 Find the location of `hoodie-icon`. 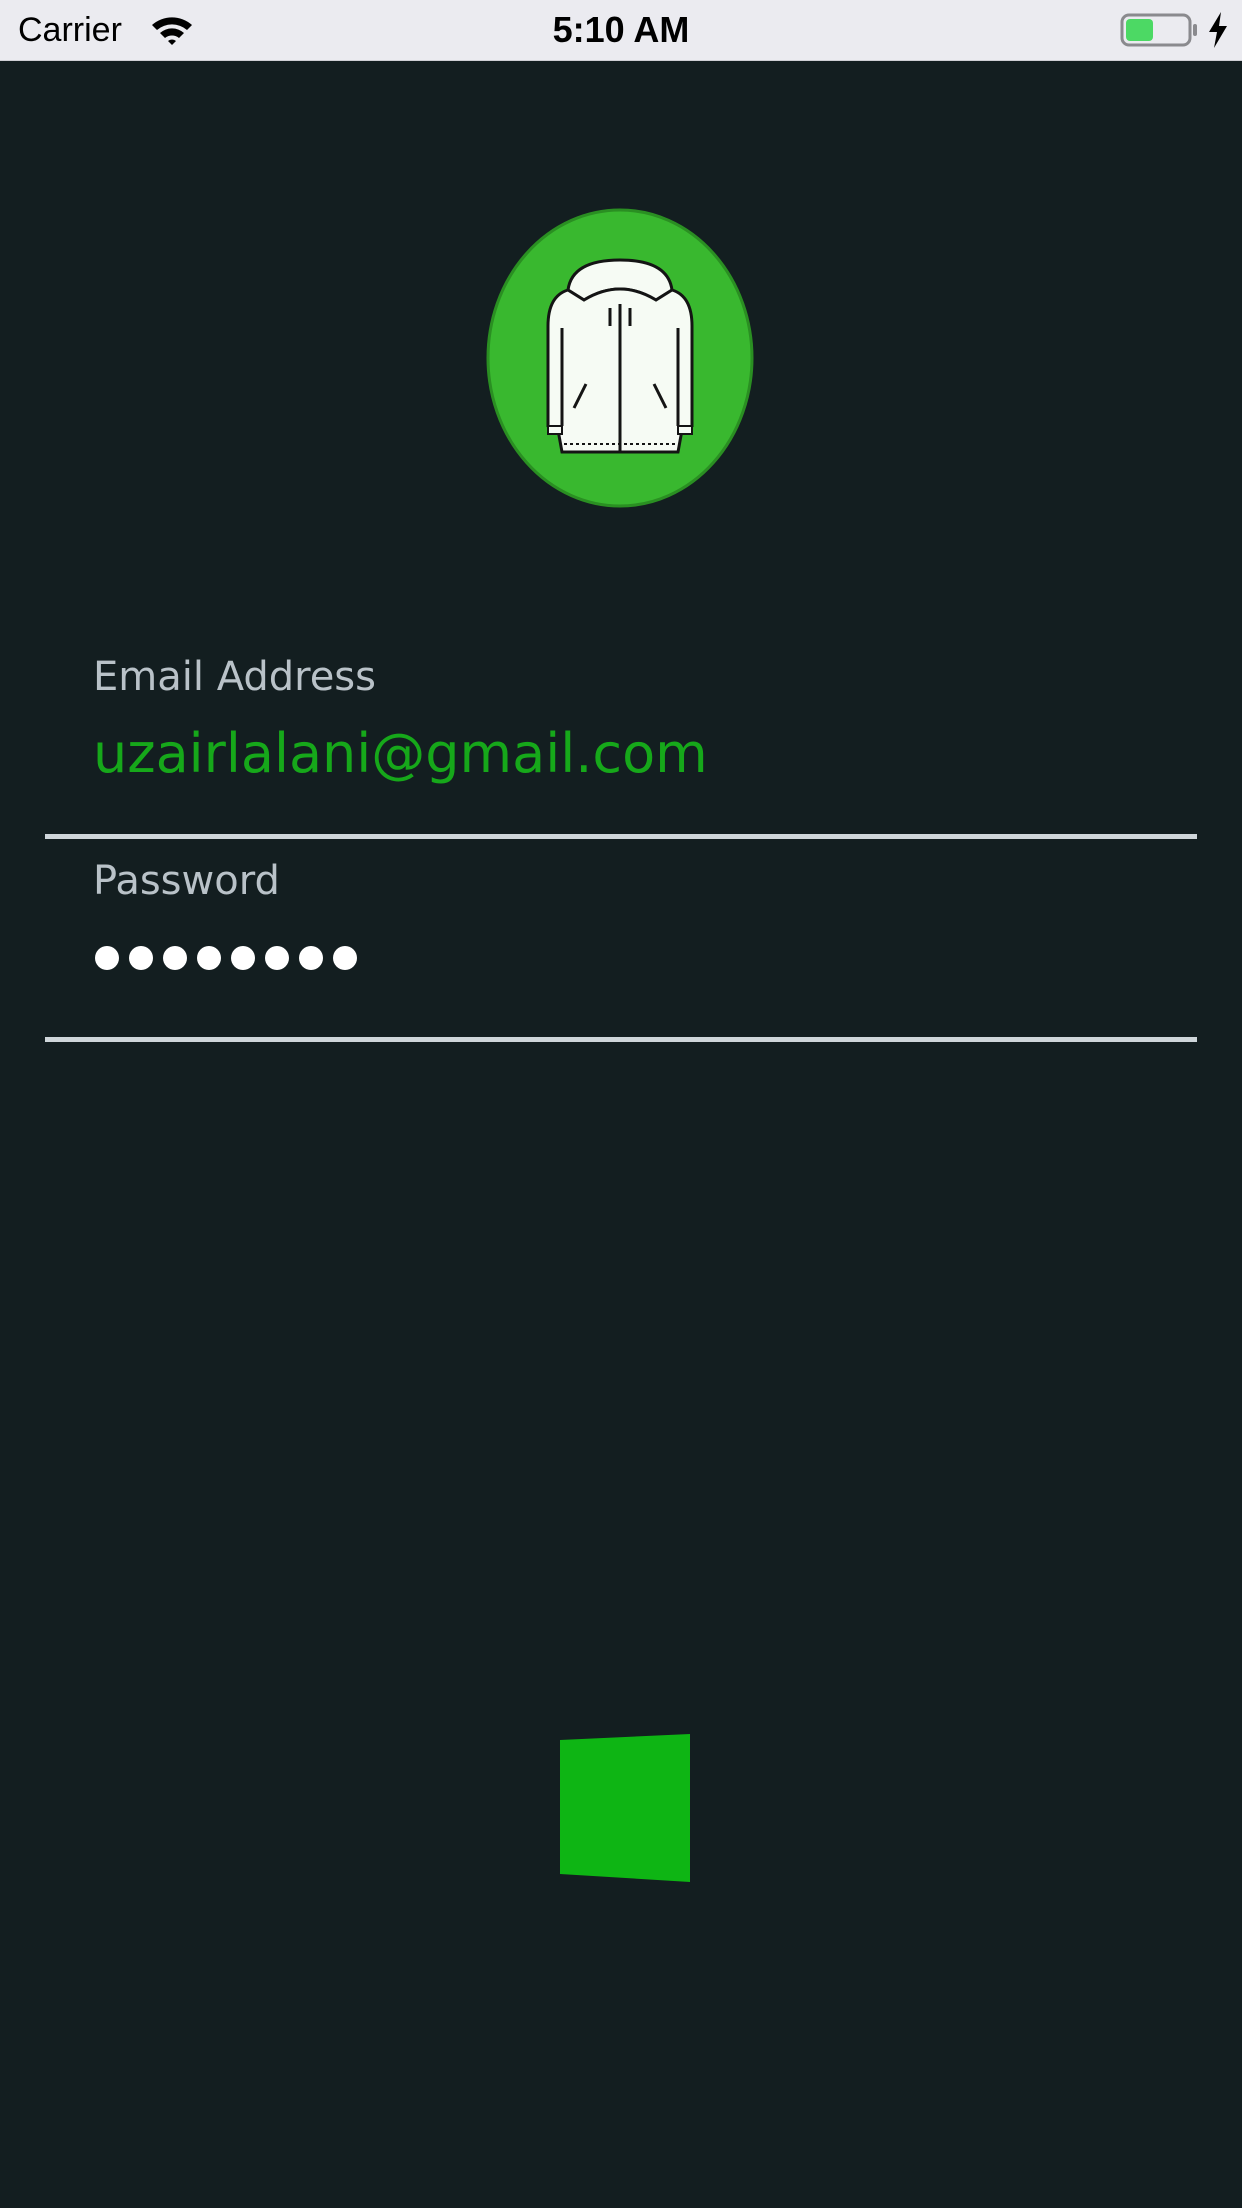

hoodie-icon is located at coordinates (620, 358).